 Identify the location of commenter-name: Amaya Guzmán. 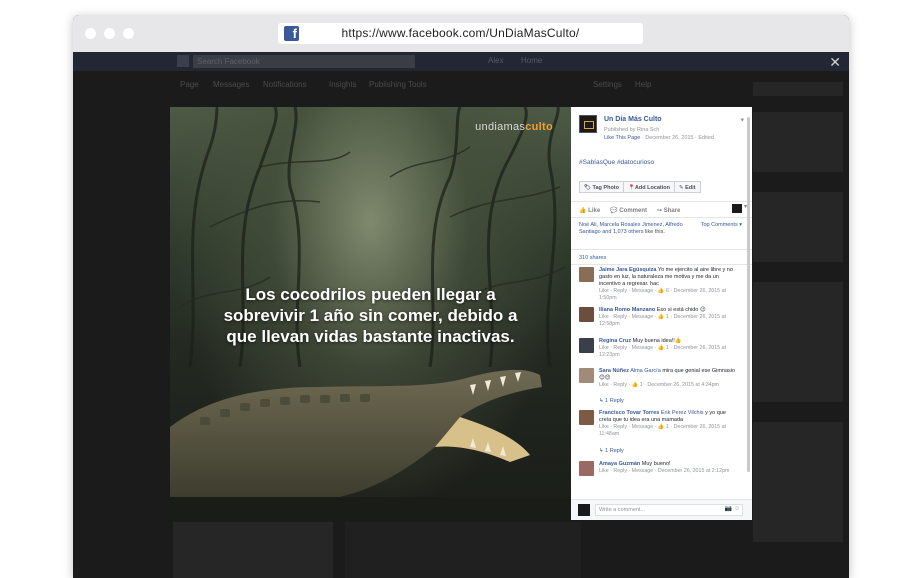
(619, 464).